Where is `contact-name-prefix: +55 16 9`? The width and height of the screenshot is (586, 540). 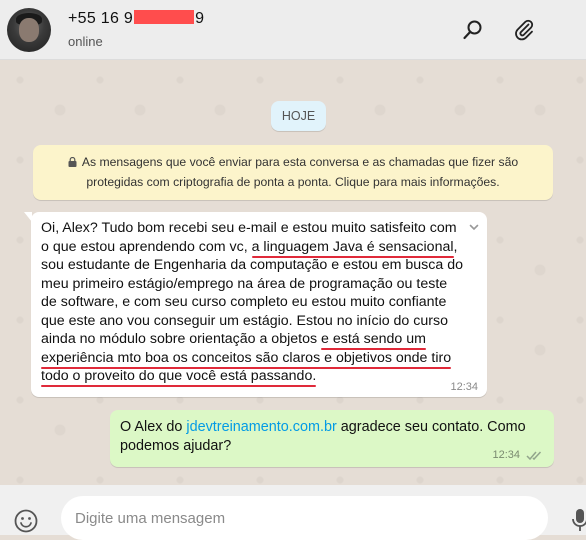
contact-name-prefix: +55 16 9 is located at coordinates (101, 18).